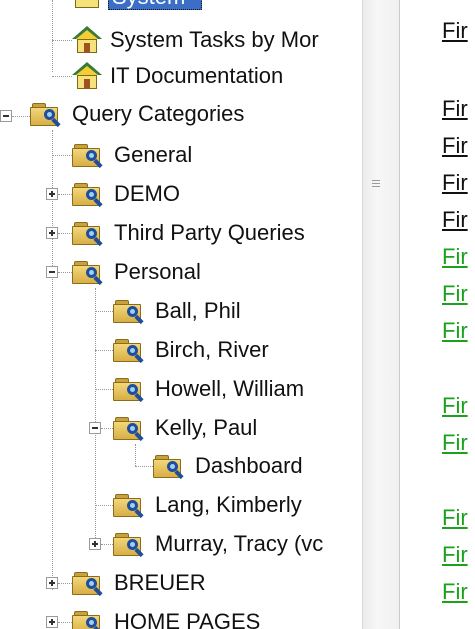 The width and height of the screenshot is (475, 629). Describe the element at coordinates (87, 5) in the screenshot. I see `system-icon` at that location.